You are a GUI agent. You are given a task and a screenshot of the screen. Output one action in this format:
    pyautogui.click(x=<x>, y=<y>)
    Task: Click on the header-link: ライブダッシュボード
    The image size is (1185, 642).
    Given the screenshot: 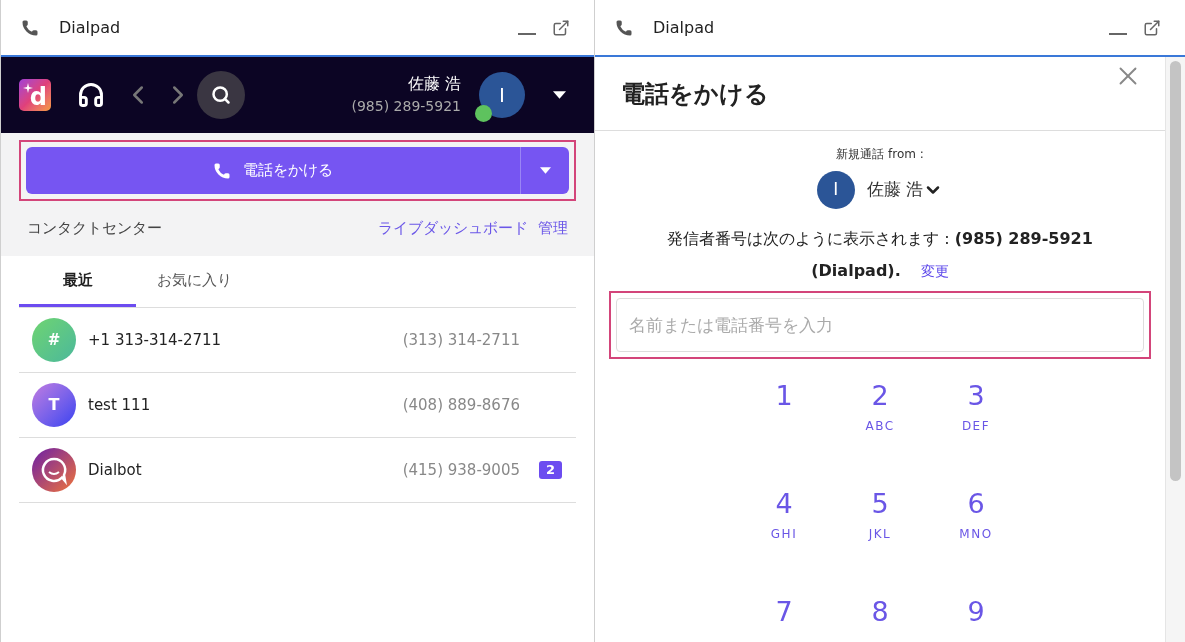 What is the action you would take?
    pyautogui.click(x=453, y=228)
    